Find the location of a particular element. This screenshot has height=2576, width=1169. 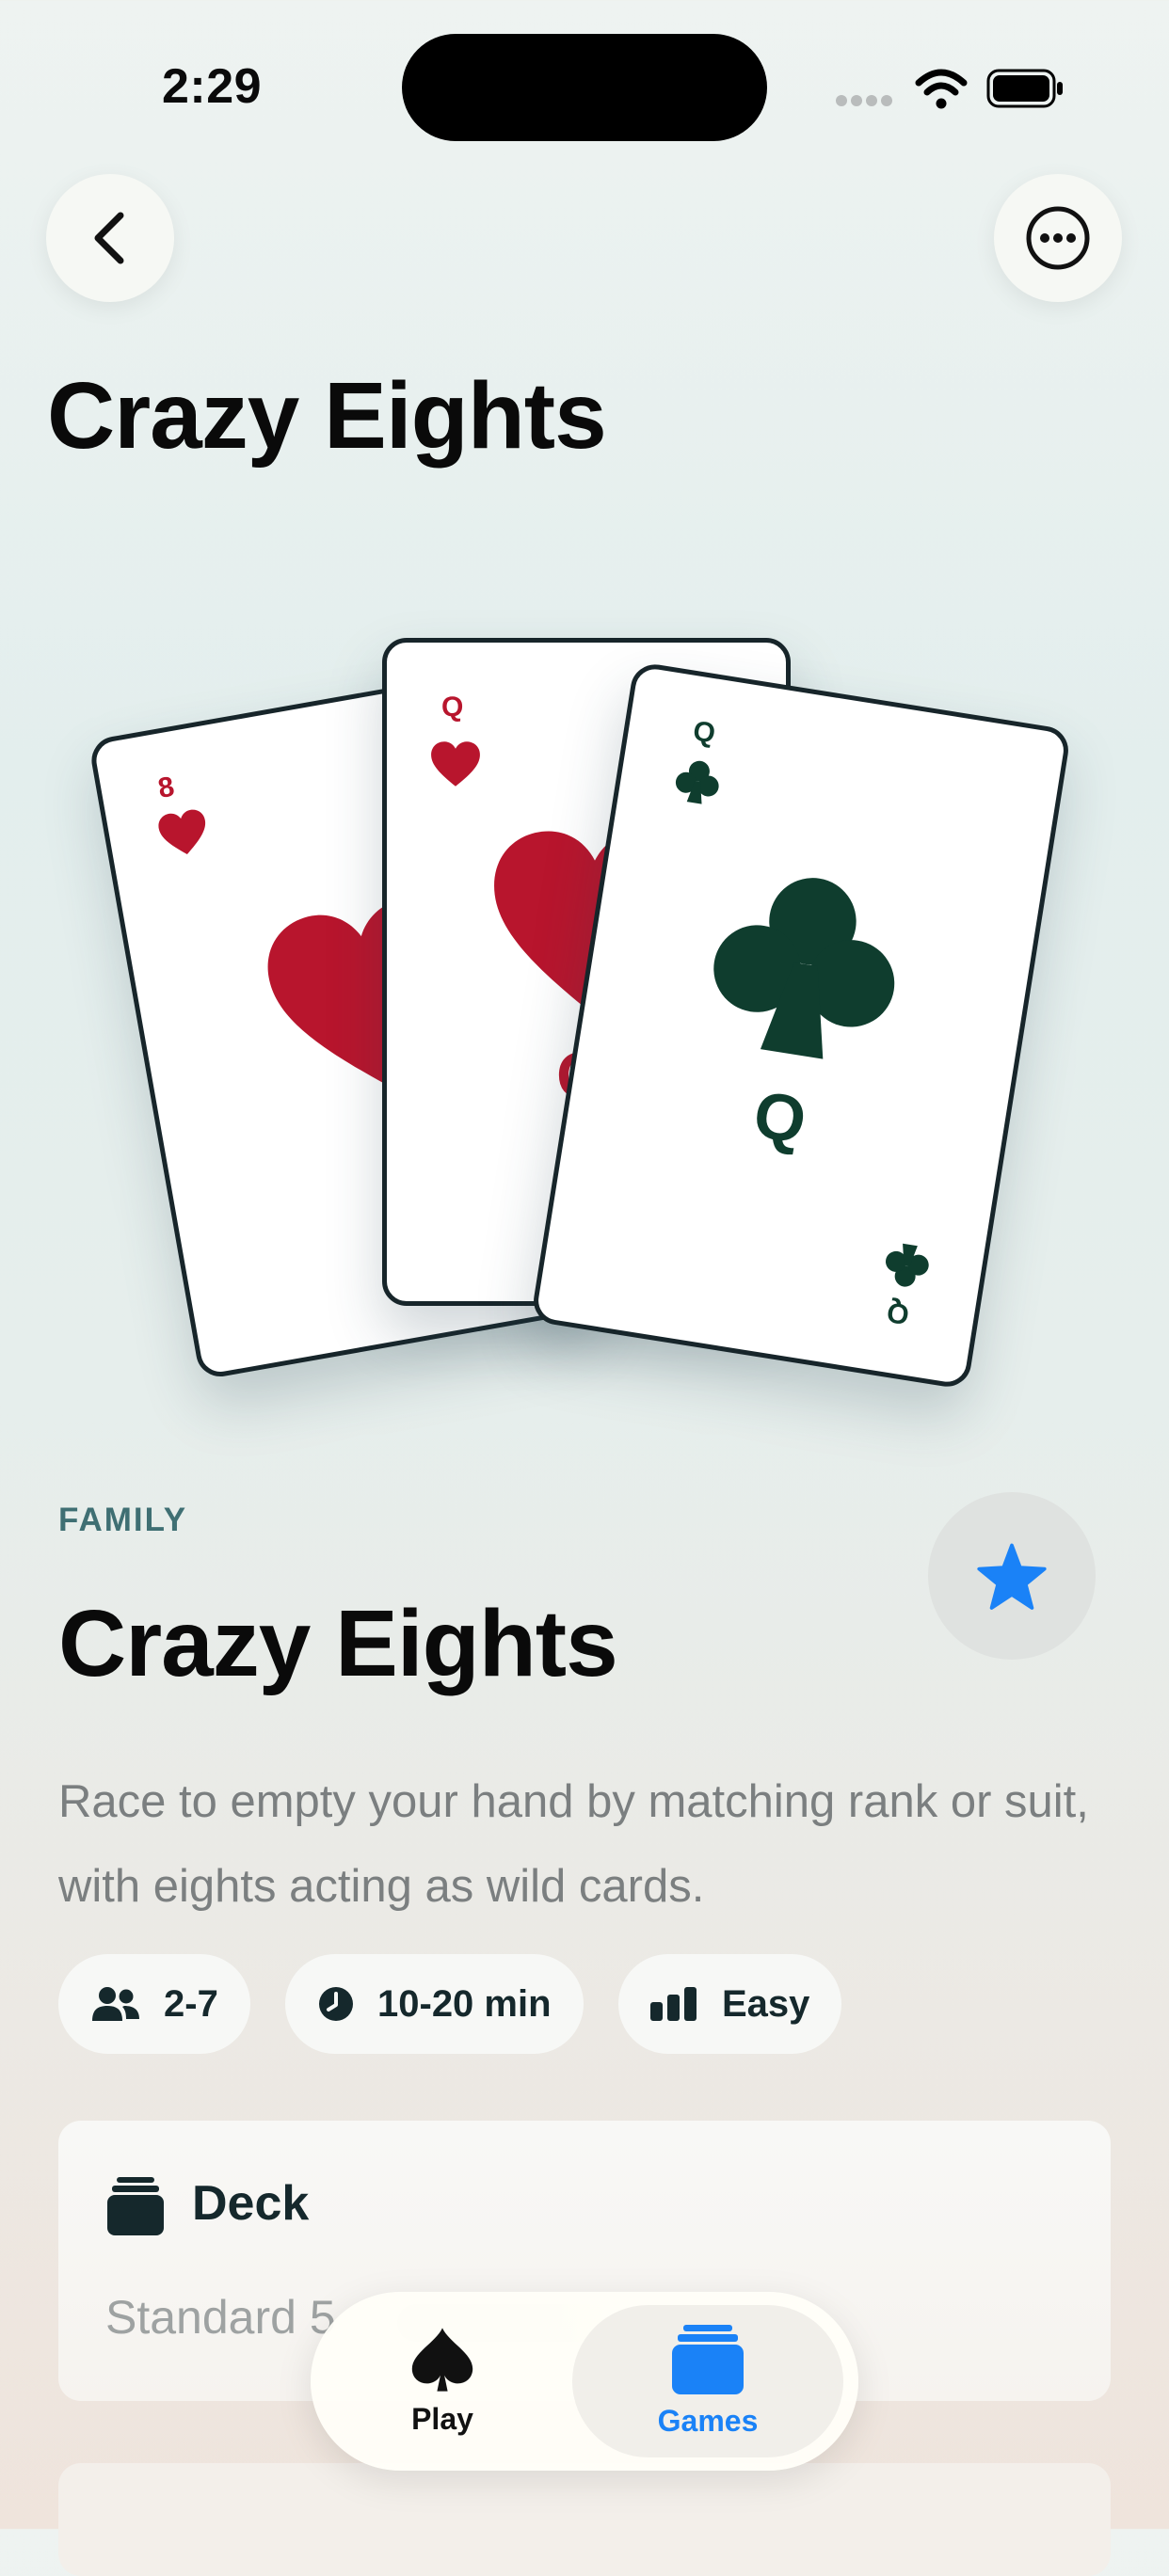

battery-icon is located at coordinates (1024, 88).